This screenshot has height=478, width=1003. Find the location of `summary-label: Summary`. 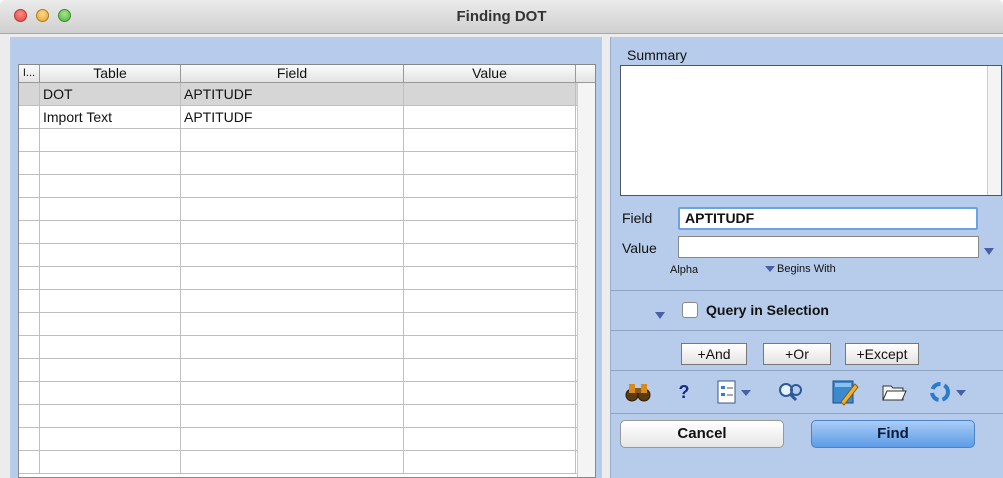

summary-label: Summary is located at coordinates (657, 55).